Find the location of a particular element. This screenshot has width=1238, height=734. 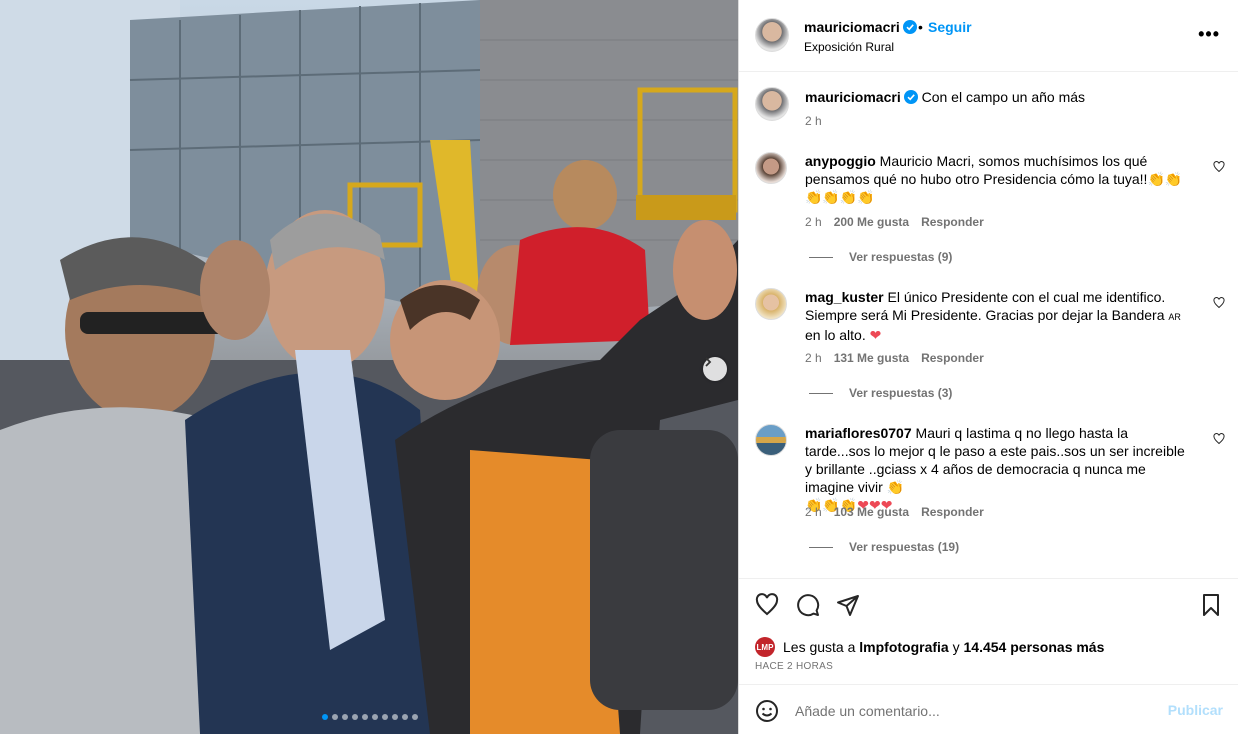

caption-text: Con el campo un año más is located at coordinates (1003, 97).